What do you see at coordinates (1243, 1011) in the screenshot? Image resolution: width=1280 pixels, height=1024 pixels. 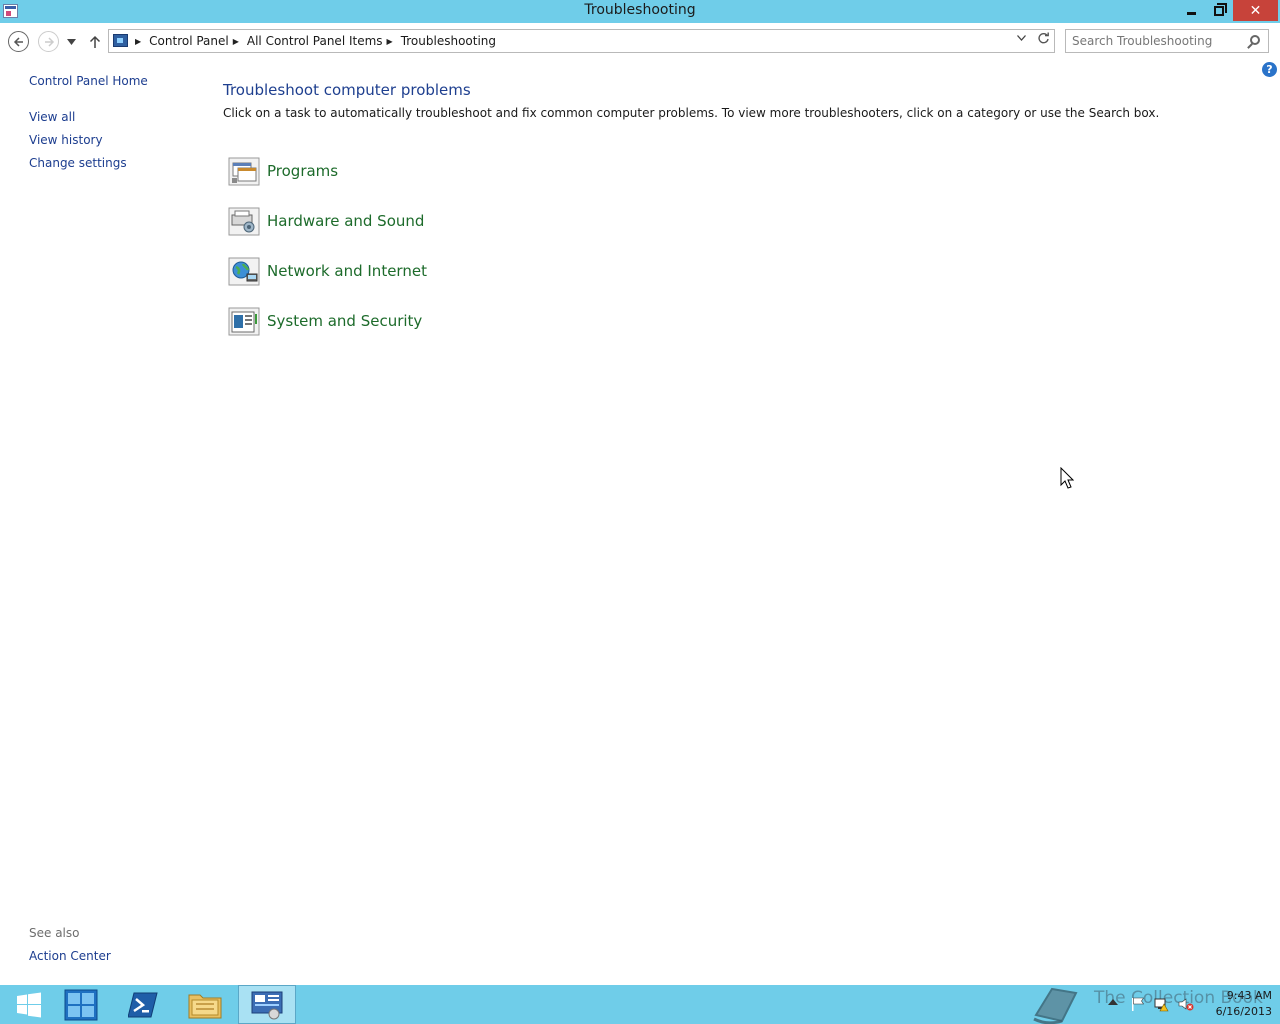 I see `clock-date: 6/16/2013` at bounding box center [1243, 1011].